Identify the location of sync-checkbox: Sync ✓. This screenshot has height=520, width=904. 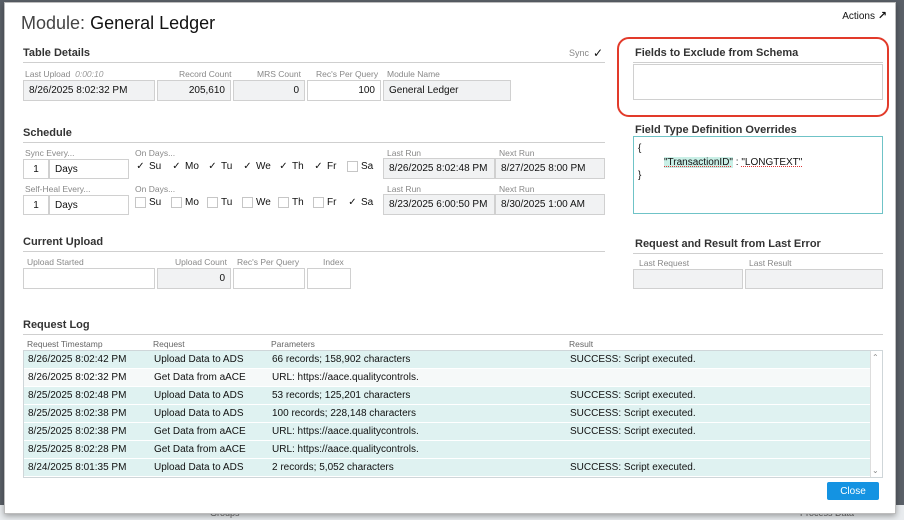
(587, 53).